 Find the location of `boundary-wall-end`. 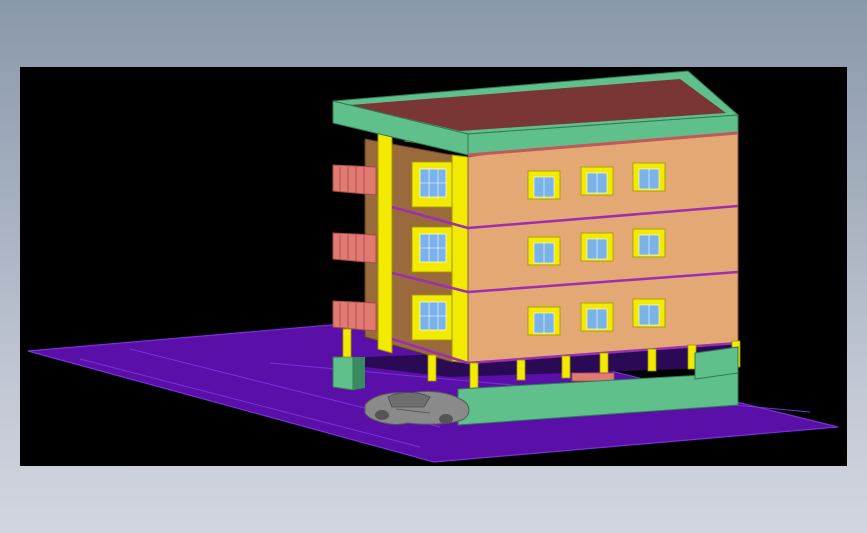

boundary-wall-end is located at coordinates (716, 363).